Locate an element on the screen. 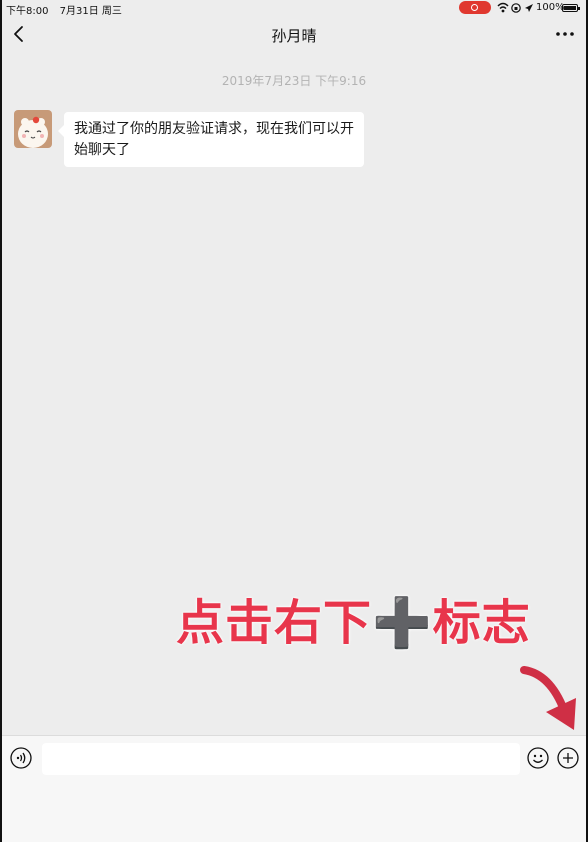  lock-rotation-icon is located at coordinates (516, 8).